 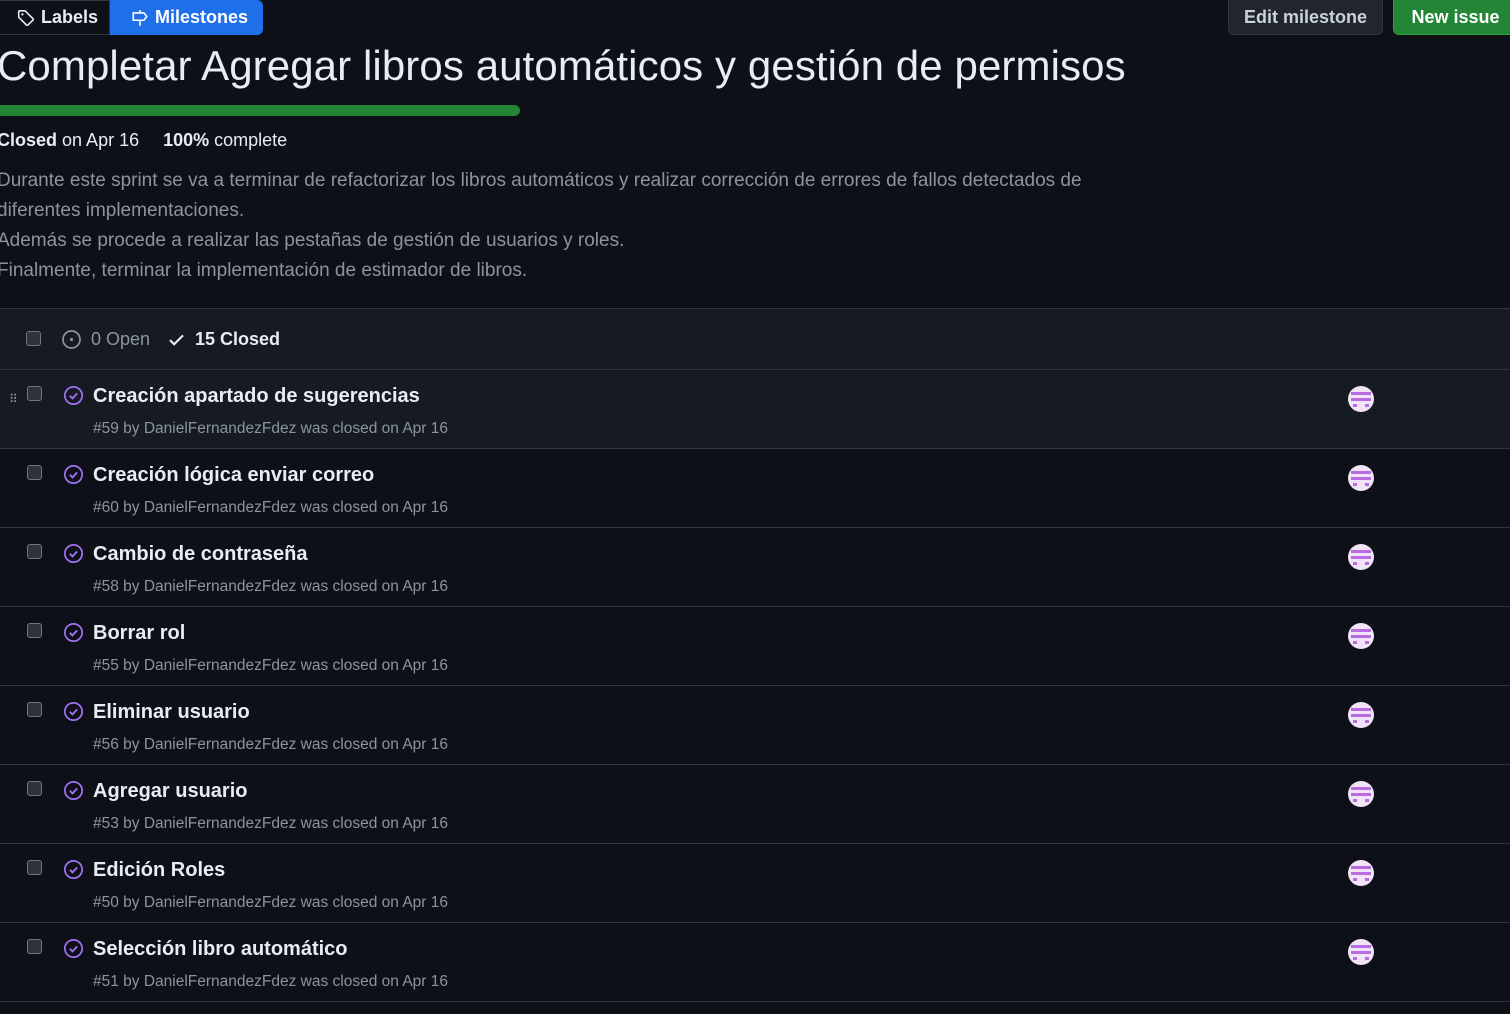 What do you see at coordinates (200, 554) in the screenshot?
I see `issue-title-link: Cambio de contraseña` at bounding box center [200, 554].